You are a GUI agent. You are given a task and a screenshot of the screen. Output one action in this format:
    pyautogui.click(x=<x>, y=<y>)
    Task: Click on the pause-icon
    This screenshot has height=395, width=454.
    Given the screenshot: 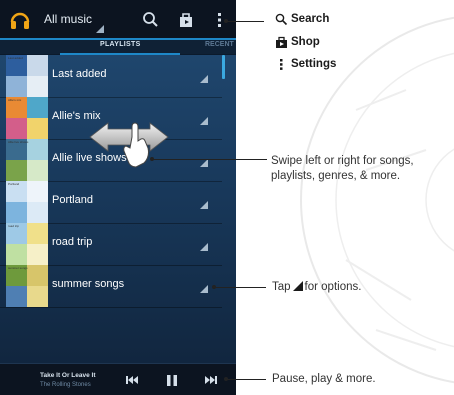 What is the action you would take?
    pyautogui.click(x=172, y=380)
    